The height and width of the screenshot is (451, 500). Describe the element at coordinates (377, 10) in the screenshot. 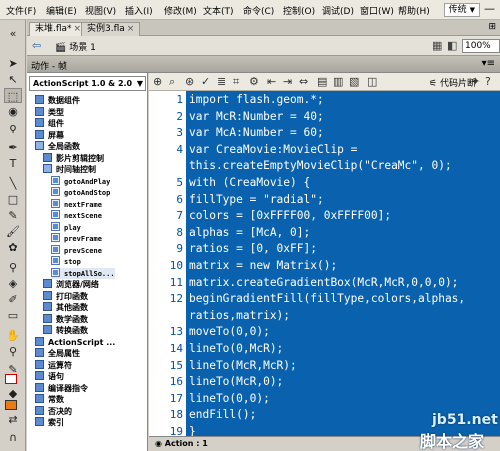

I see `menu-window: 窗口(W)` at that location.